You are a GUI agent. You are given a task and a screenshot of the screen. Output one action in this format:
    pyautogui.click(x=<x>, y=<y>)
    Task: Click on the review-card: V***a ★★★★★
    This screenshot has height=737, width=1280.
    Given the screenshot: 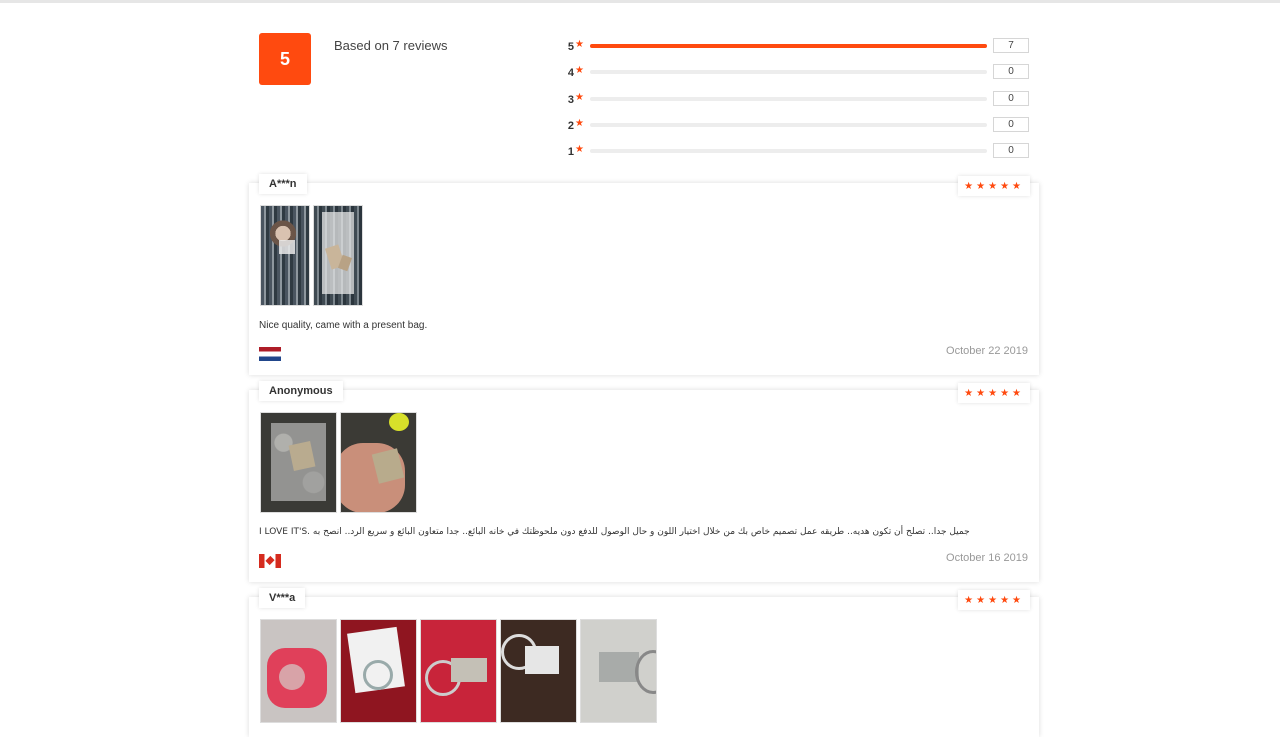 What is the action you would take?
    pyautogui.click(x=644, y=662)
    